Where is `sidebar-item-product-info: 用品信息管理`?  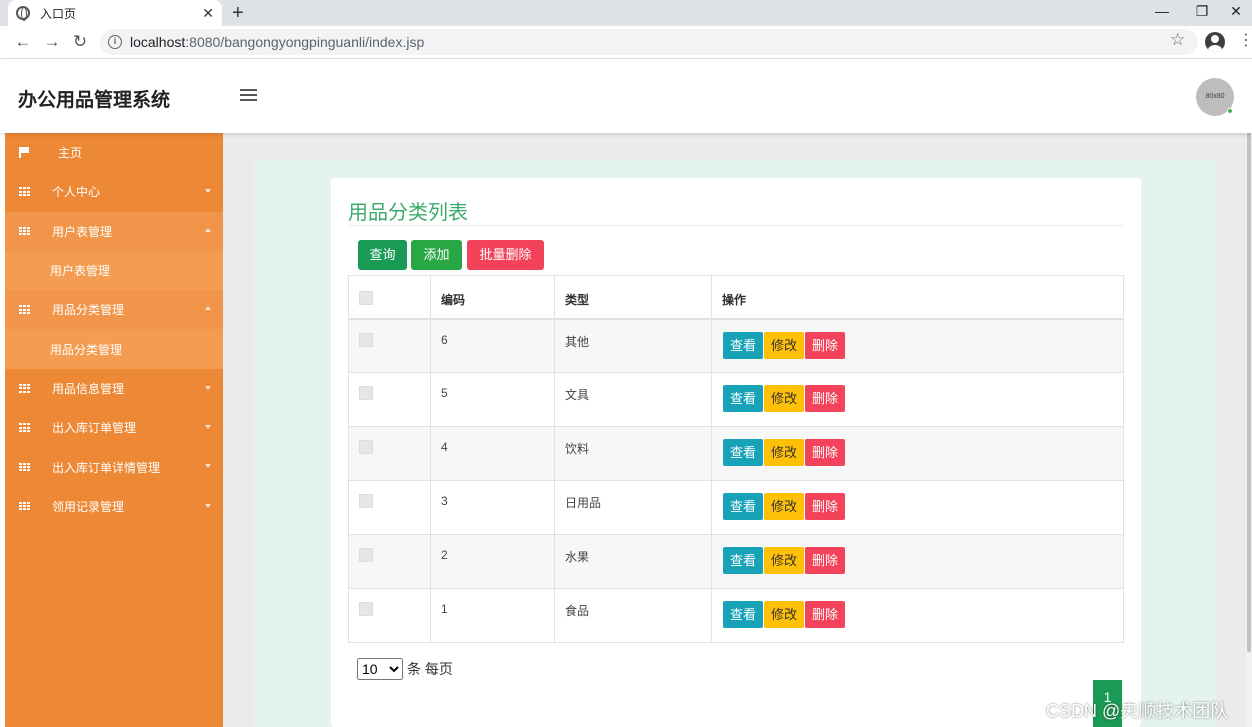 sidebar-item-product-info: 用品信息管理 is located at coordinates (114, 388).